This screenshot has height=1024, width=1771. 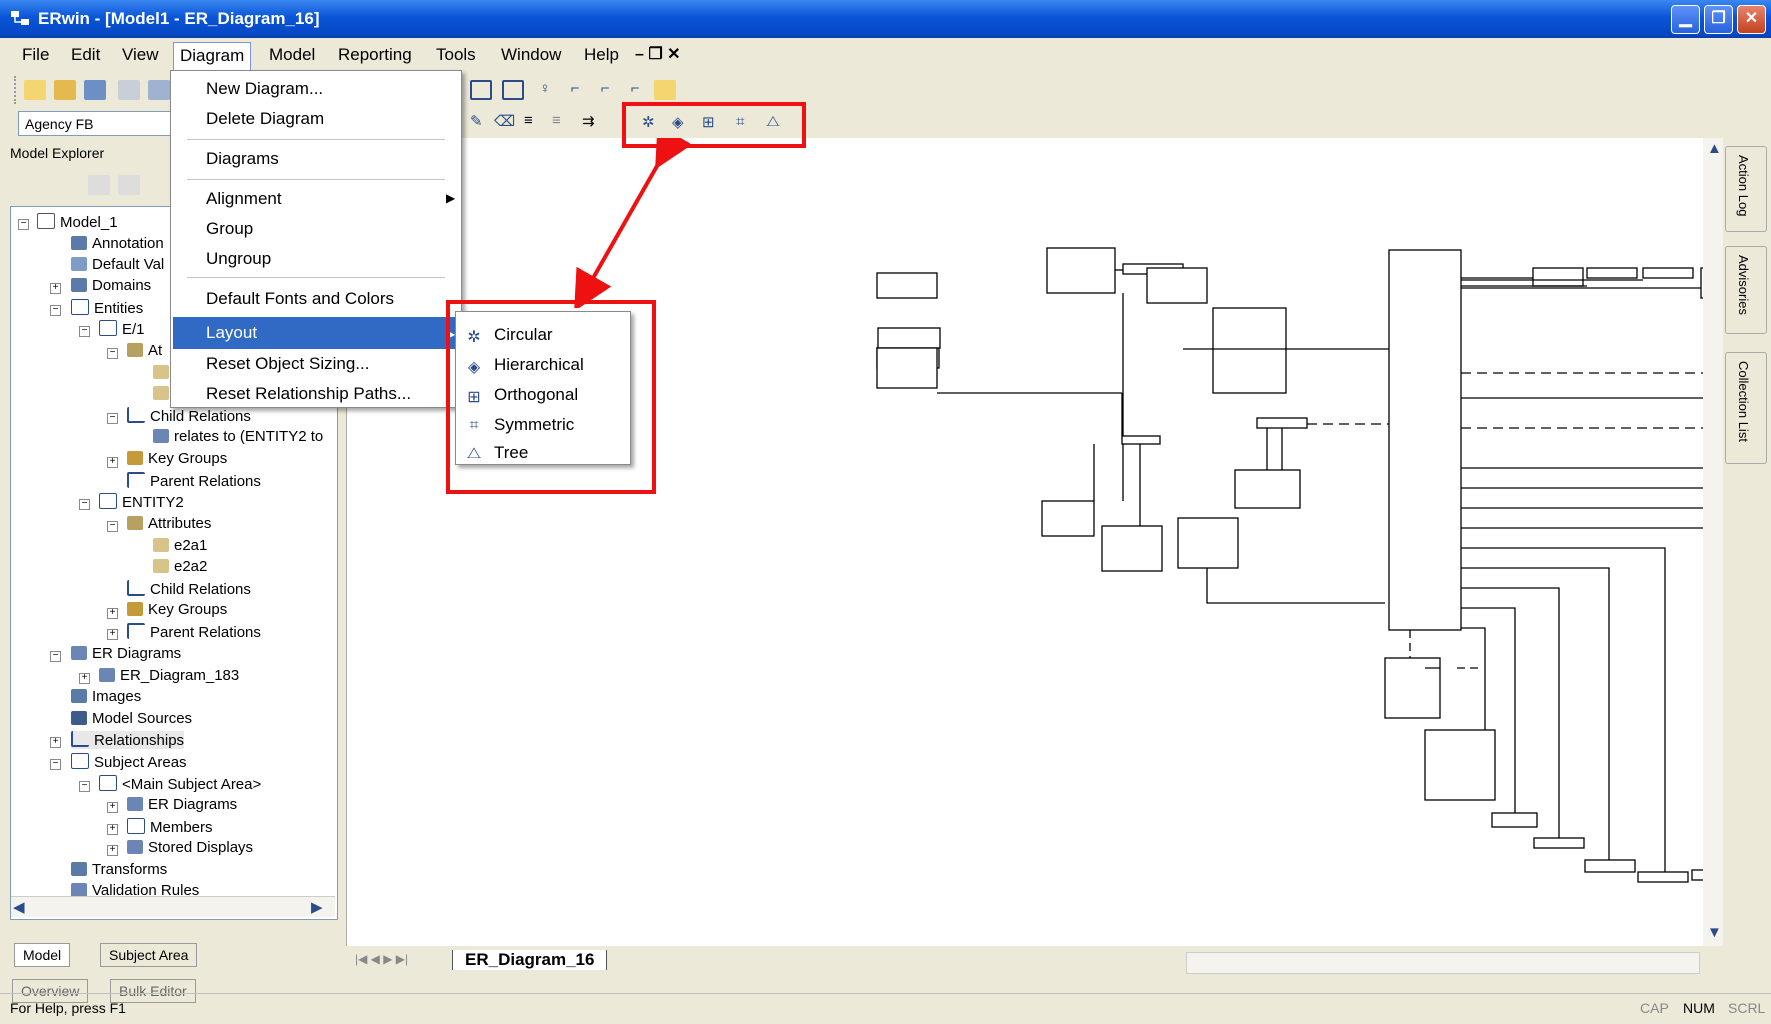 I want to click on tree-node: Default Val, so click(x=117, y=264).